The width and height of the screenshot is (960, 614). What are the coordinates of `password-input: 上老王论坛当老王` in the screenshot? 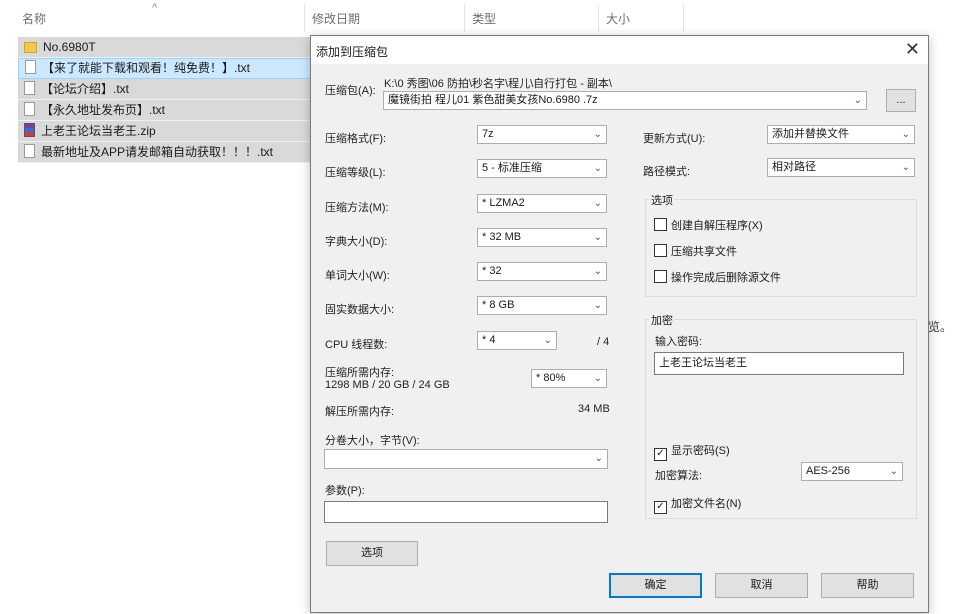 It's located at (779, 363).